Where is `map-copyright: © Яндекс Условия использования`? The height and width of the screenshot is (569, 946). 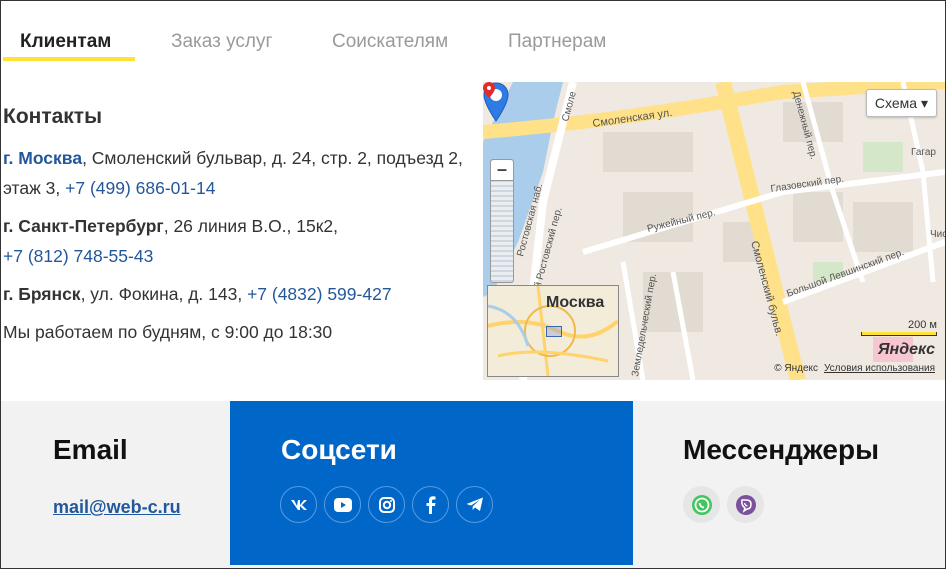
map-copyright: © Яндекс Условия использования is located at coordinates (854, 368).